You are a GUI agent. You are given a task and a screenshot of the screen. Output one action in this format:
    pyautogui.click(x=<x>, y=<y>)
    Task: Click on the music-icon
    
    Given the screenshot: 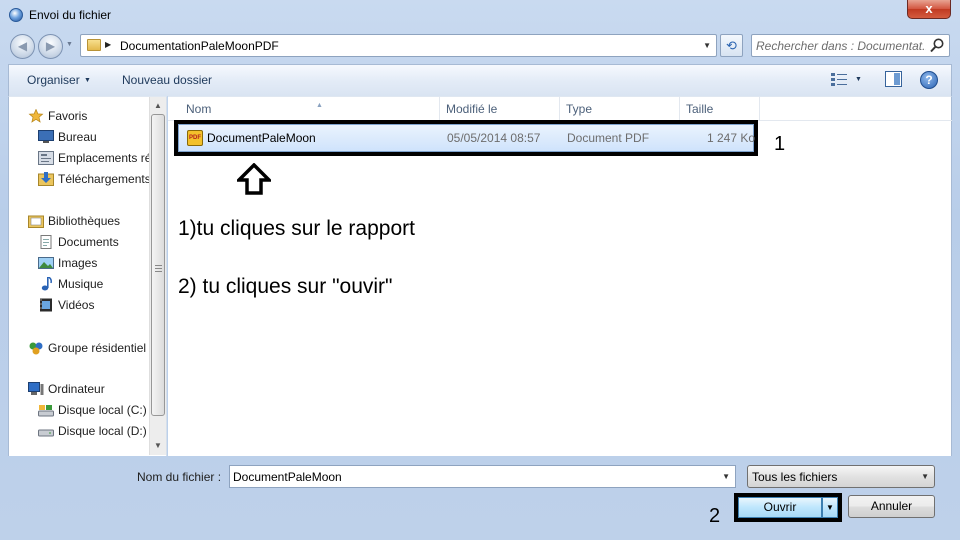 What is the action you would take?
    pyautogui.click(x=46, y=284)
    